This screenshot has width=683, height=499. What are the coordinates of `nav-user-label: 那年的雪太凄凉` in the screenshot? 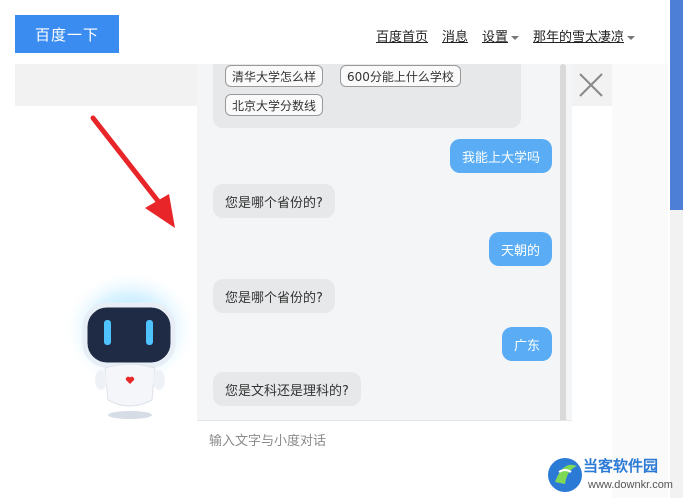 It's located at (579, 37).